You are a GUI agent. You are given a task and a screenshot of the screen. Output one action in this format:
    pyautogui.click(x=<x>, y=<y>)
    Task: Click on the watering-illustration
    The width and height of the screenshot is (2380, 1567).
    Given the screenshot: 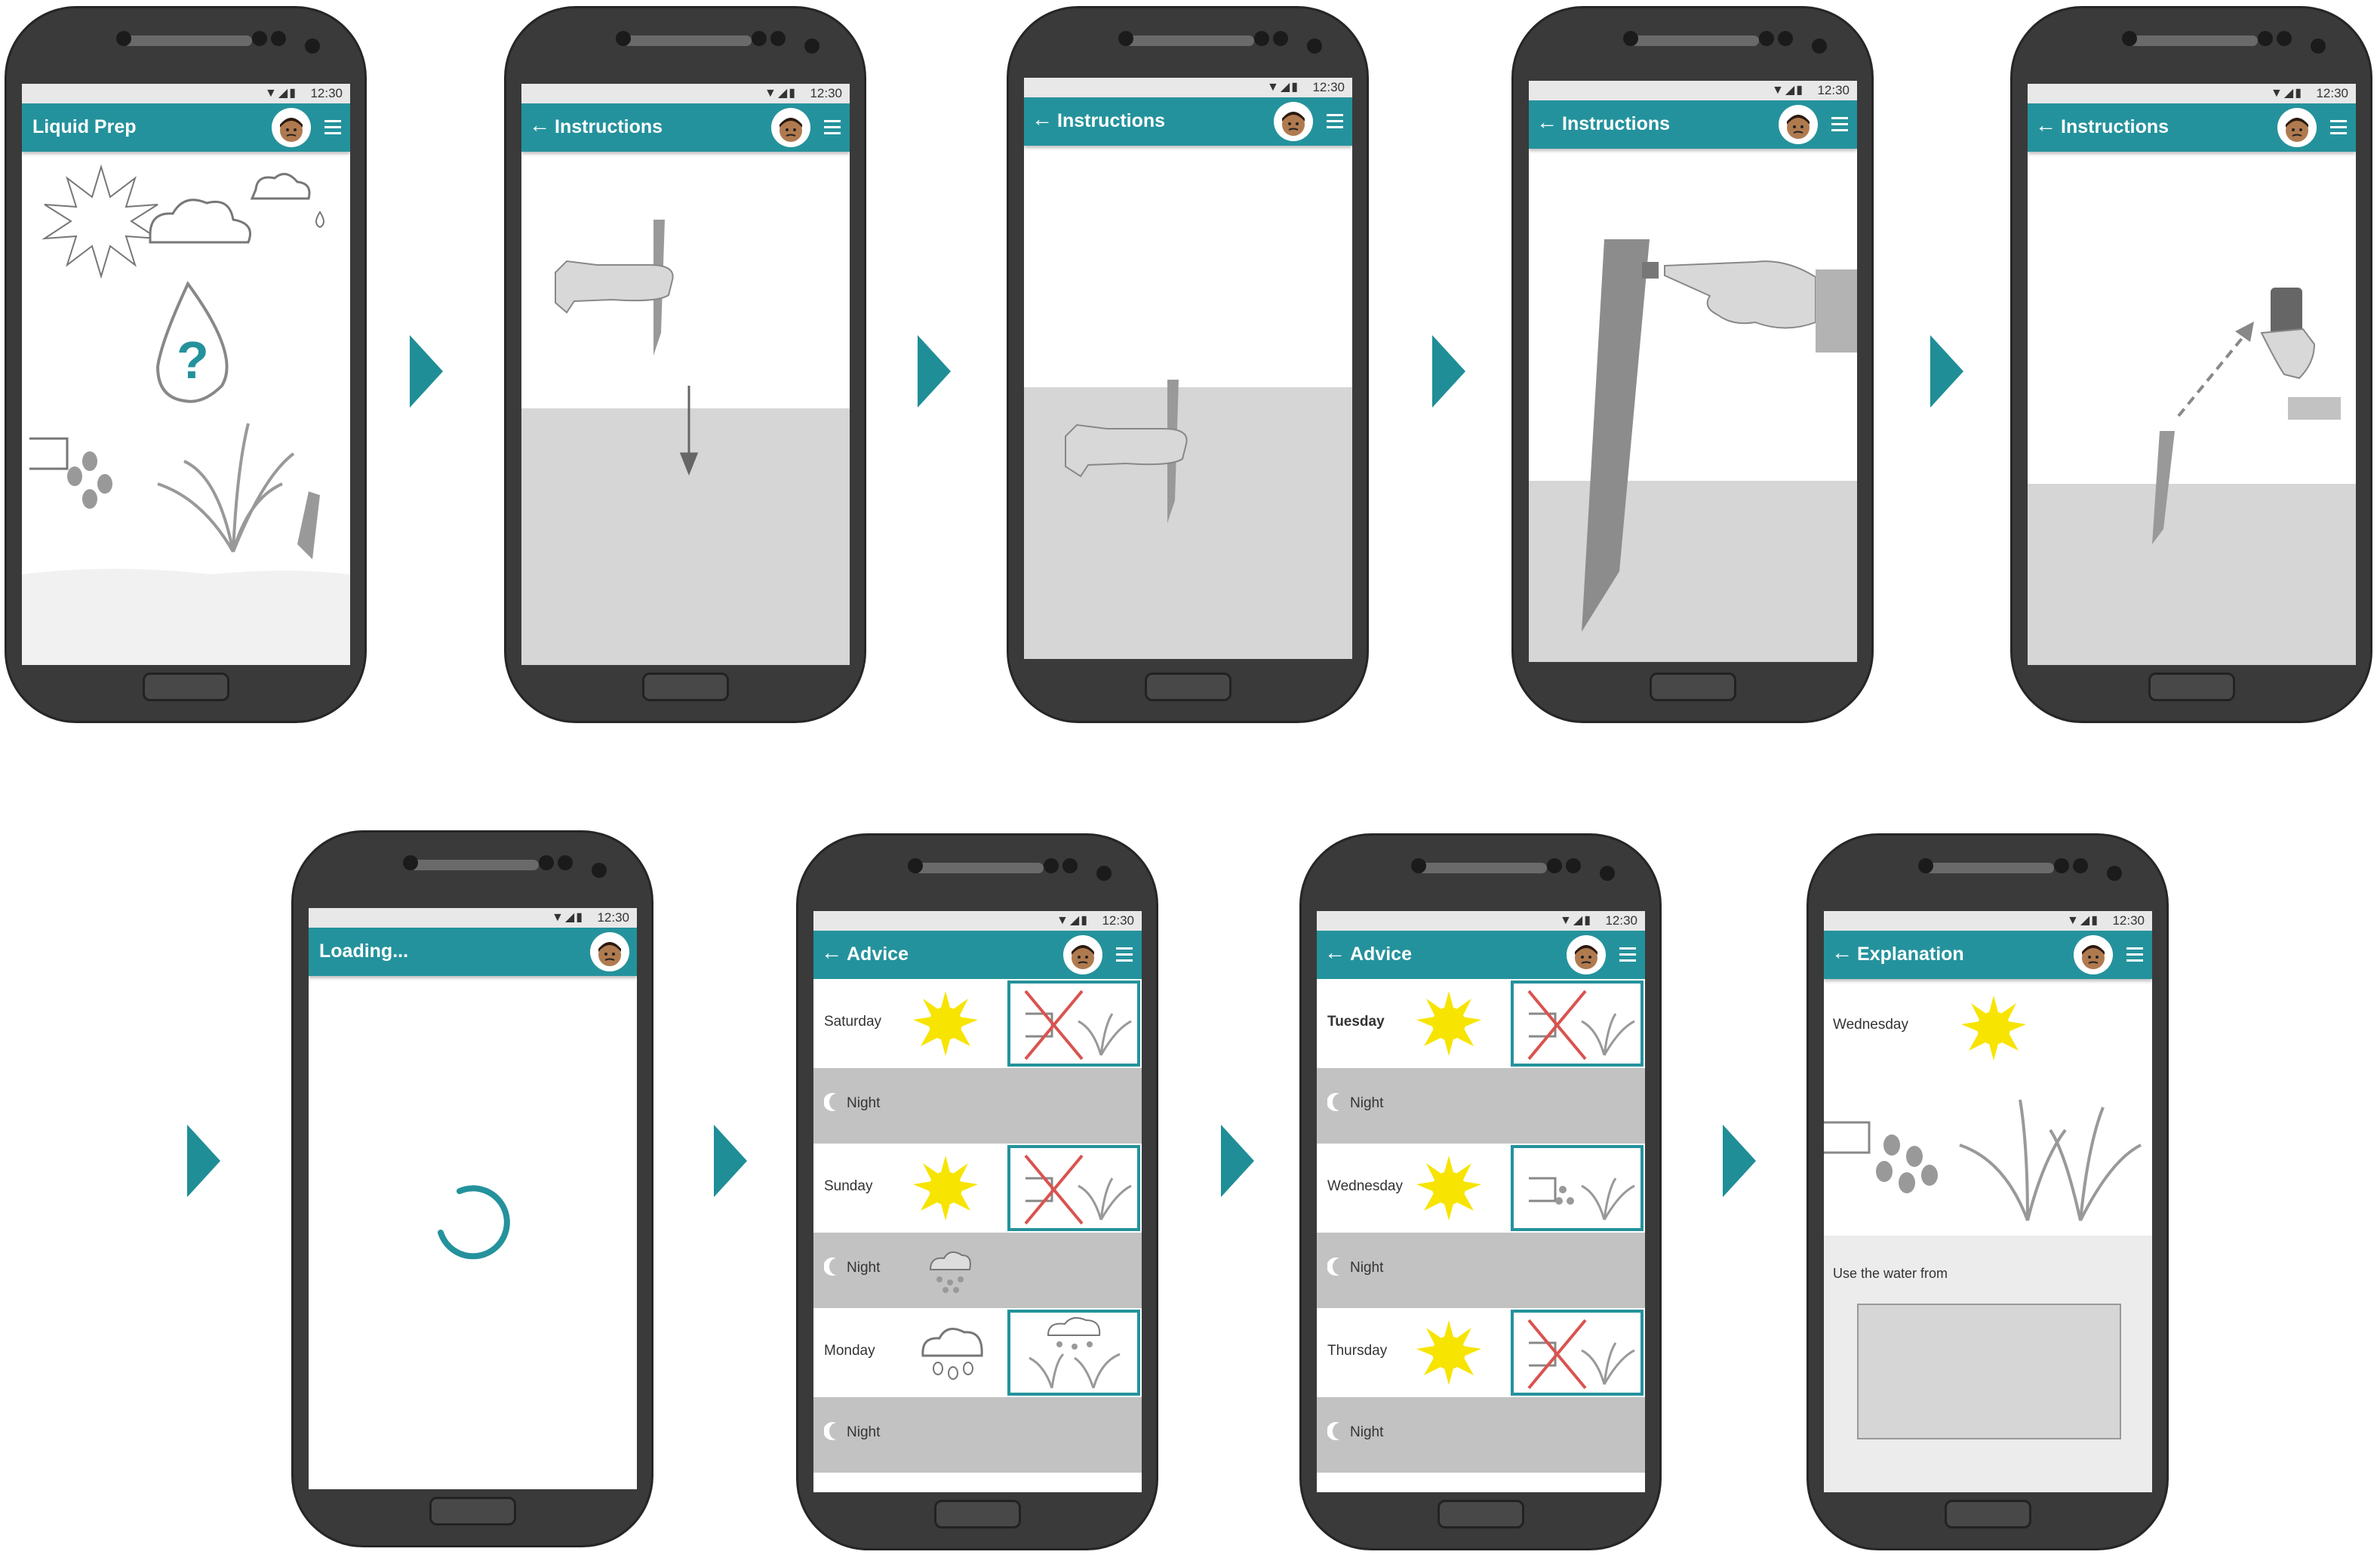 What is the action you would take?
    pyautogui.click(x=1983, y=1160)
    